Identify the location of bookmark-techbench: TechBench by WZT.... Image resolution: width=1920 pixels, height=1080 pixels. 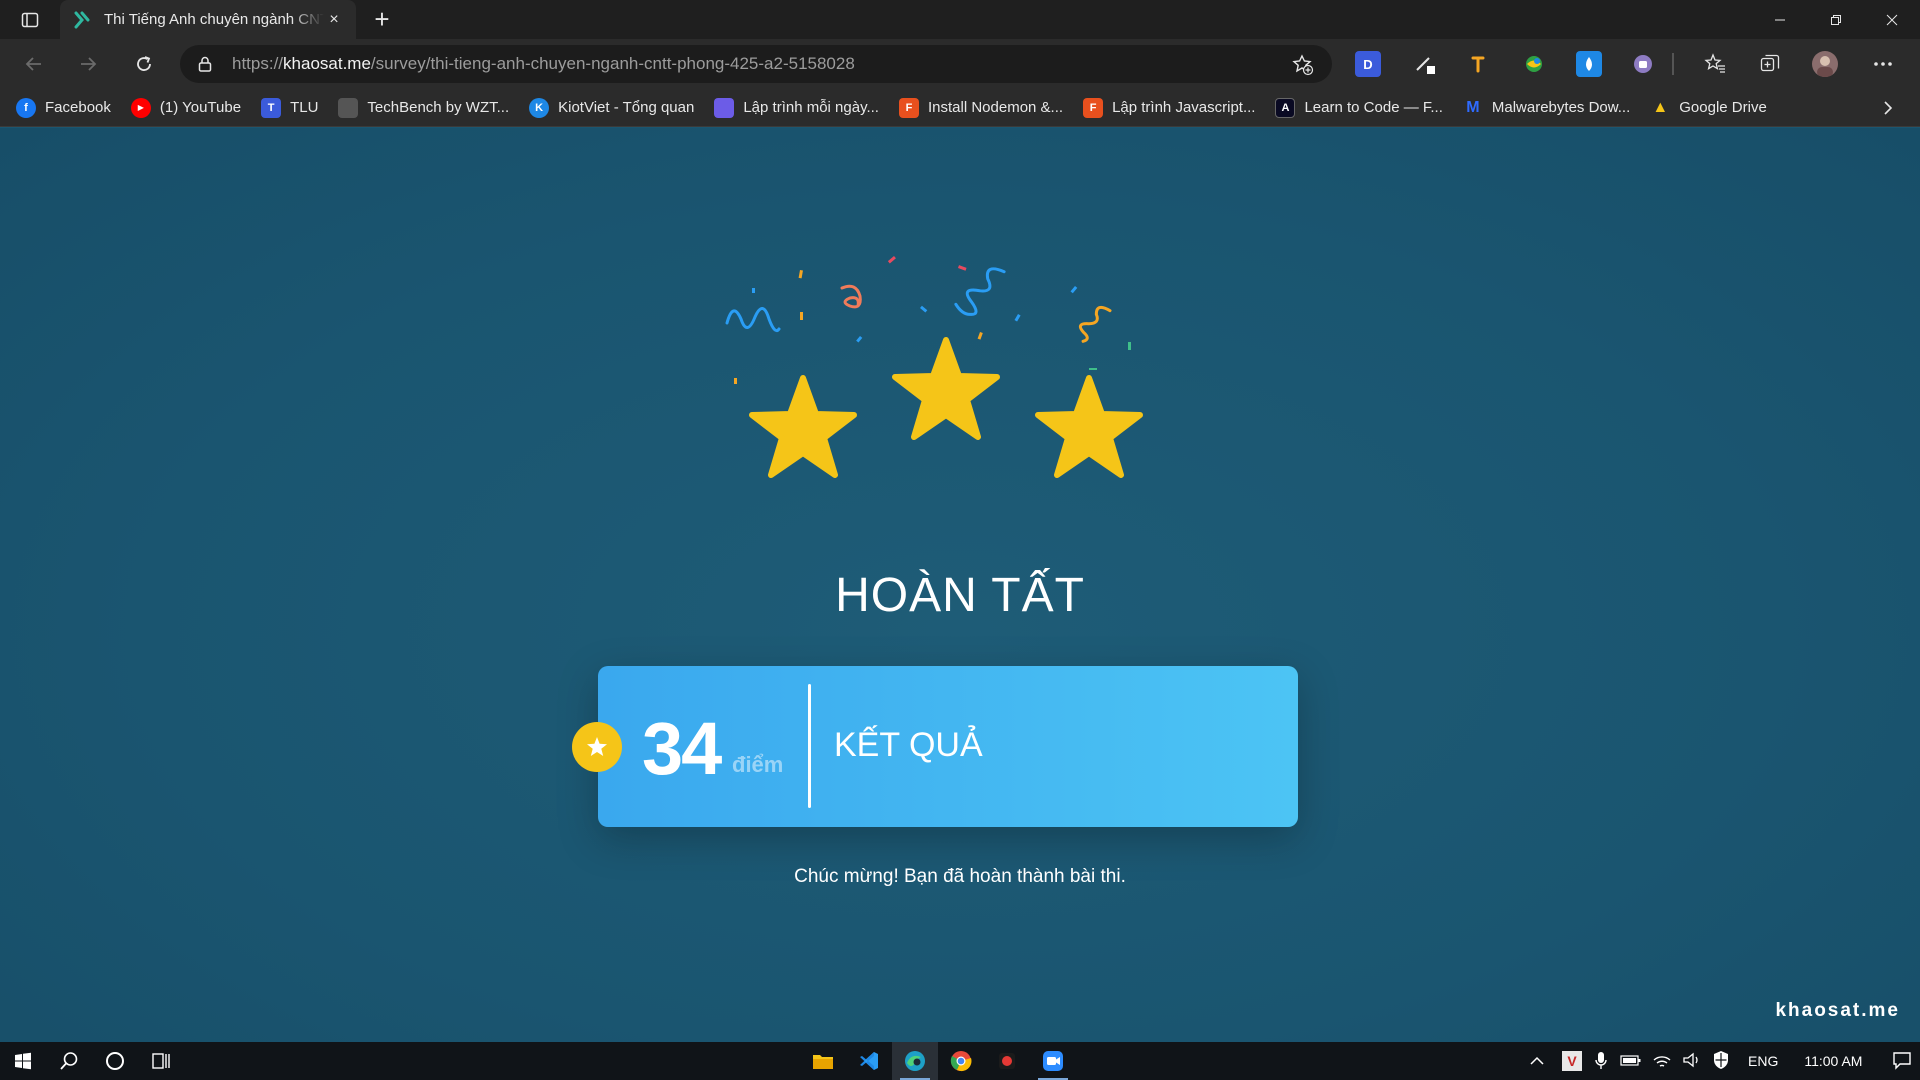
(424, 107).